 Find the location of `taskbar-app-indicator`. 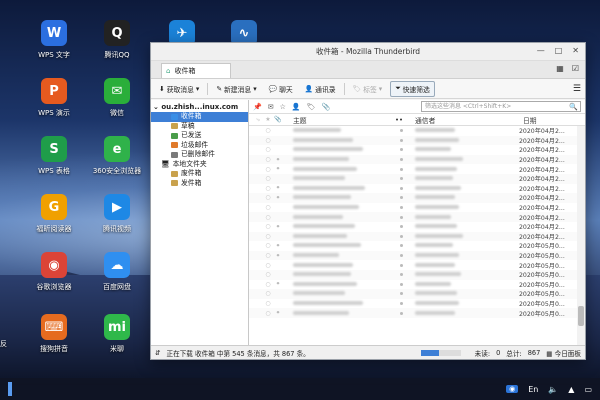

taskbar-app-indicator is located at coordinates (10, 389).